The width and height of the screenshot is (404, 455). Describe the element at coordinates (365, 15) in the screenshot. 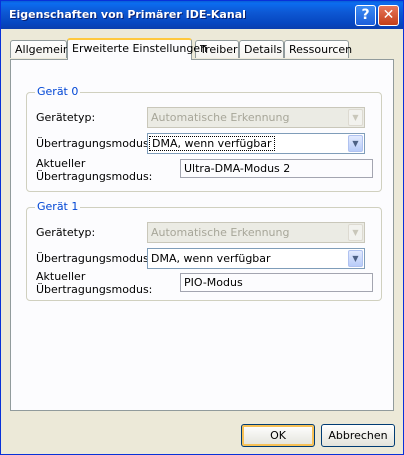

I see `help-icon: ?` at that location.